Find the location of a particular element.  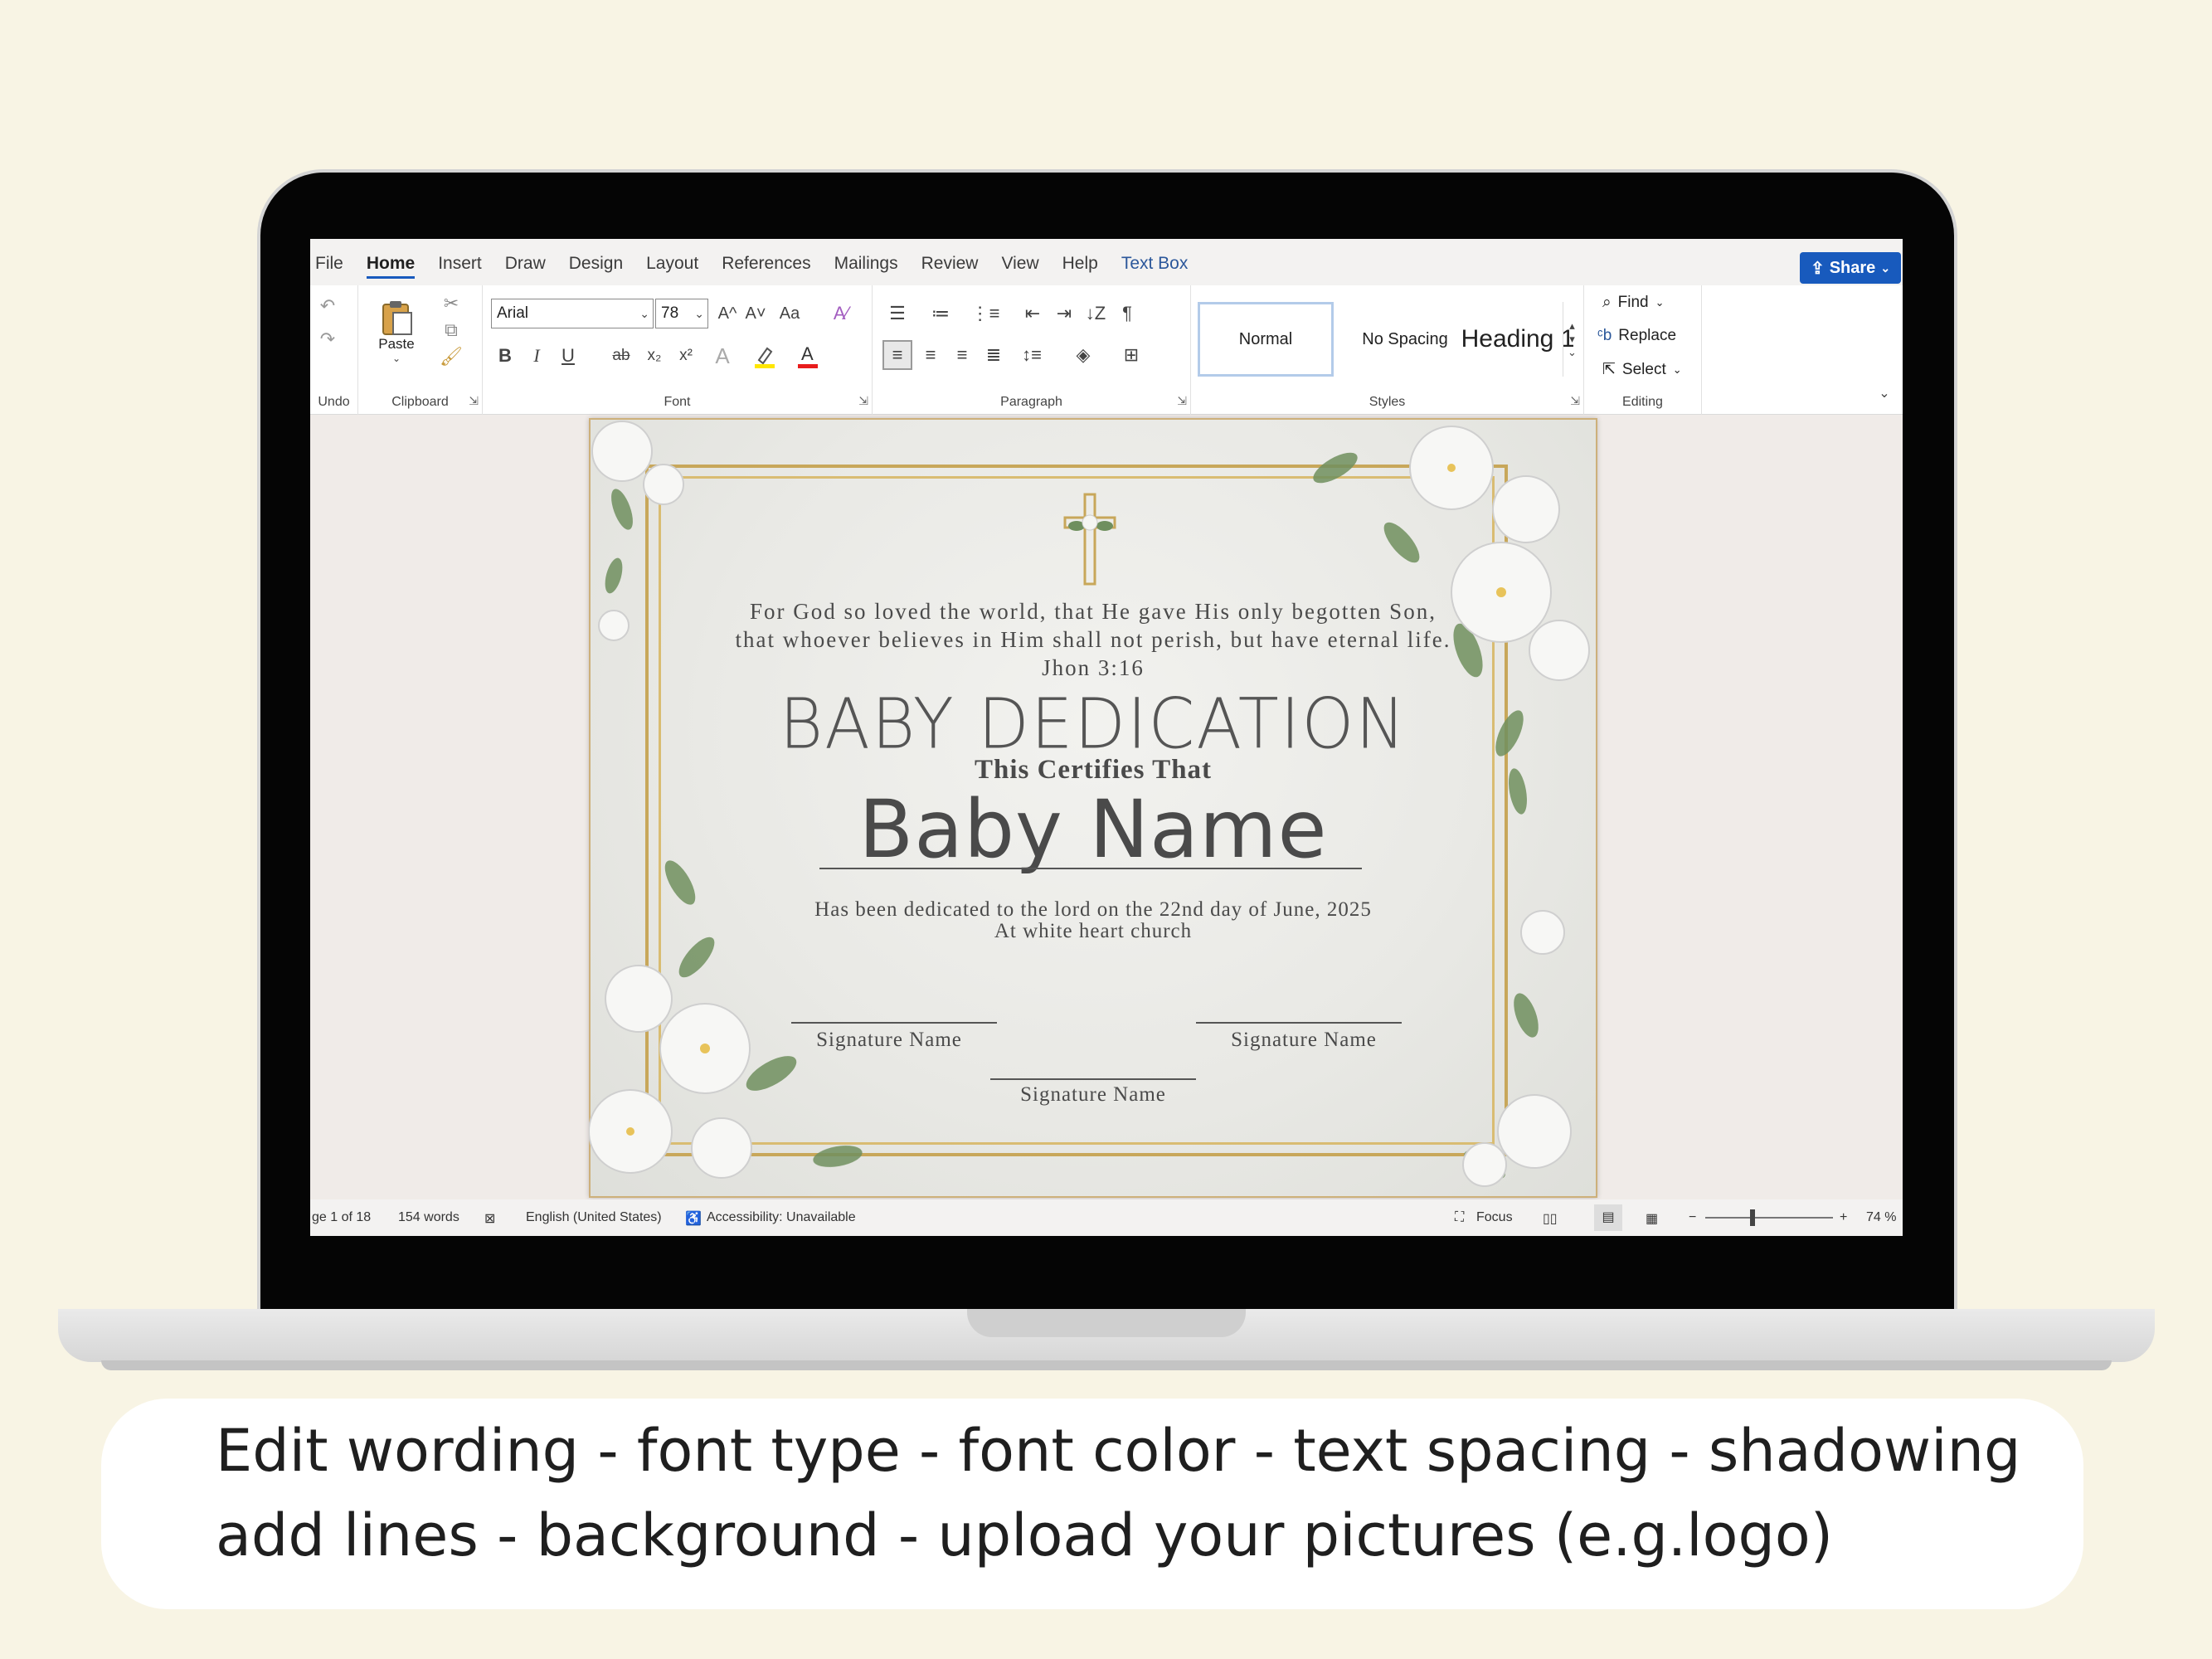

format-painter-icon: 🖌 is located at coordinates (452, 356).